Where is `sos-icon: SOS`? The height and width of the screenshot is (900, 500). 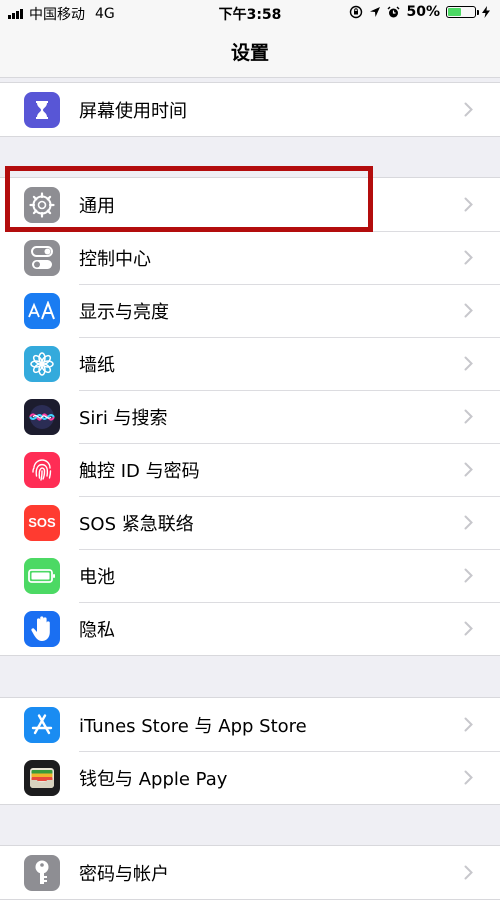 sos-icon: SOS is located at coordinates (42, 522).